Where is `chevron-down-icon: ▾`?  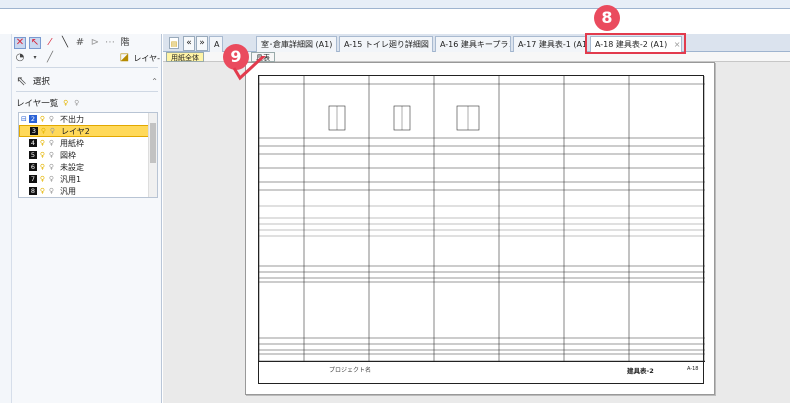 chevron-down-icon: ▾ is located at coordinates (35, 58).